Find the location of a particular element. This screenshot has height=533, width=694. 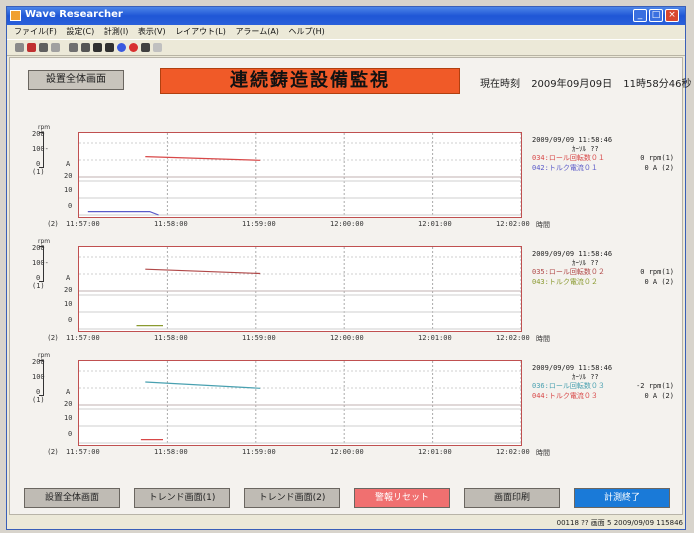

legend-series-value: 0 rpm(1) is located at coordinates (657, 272).